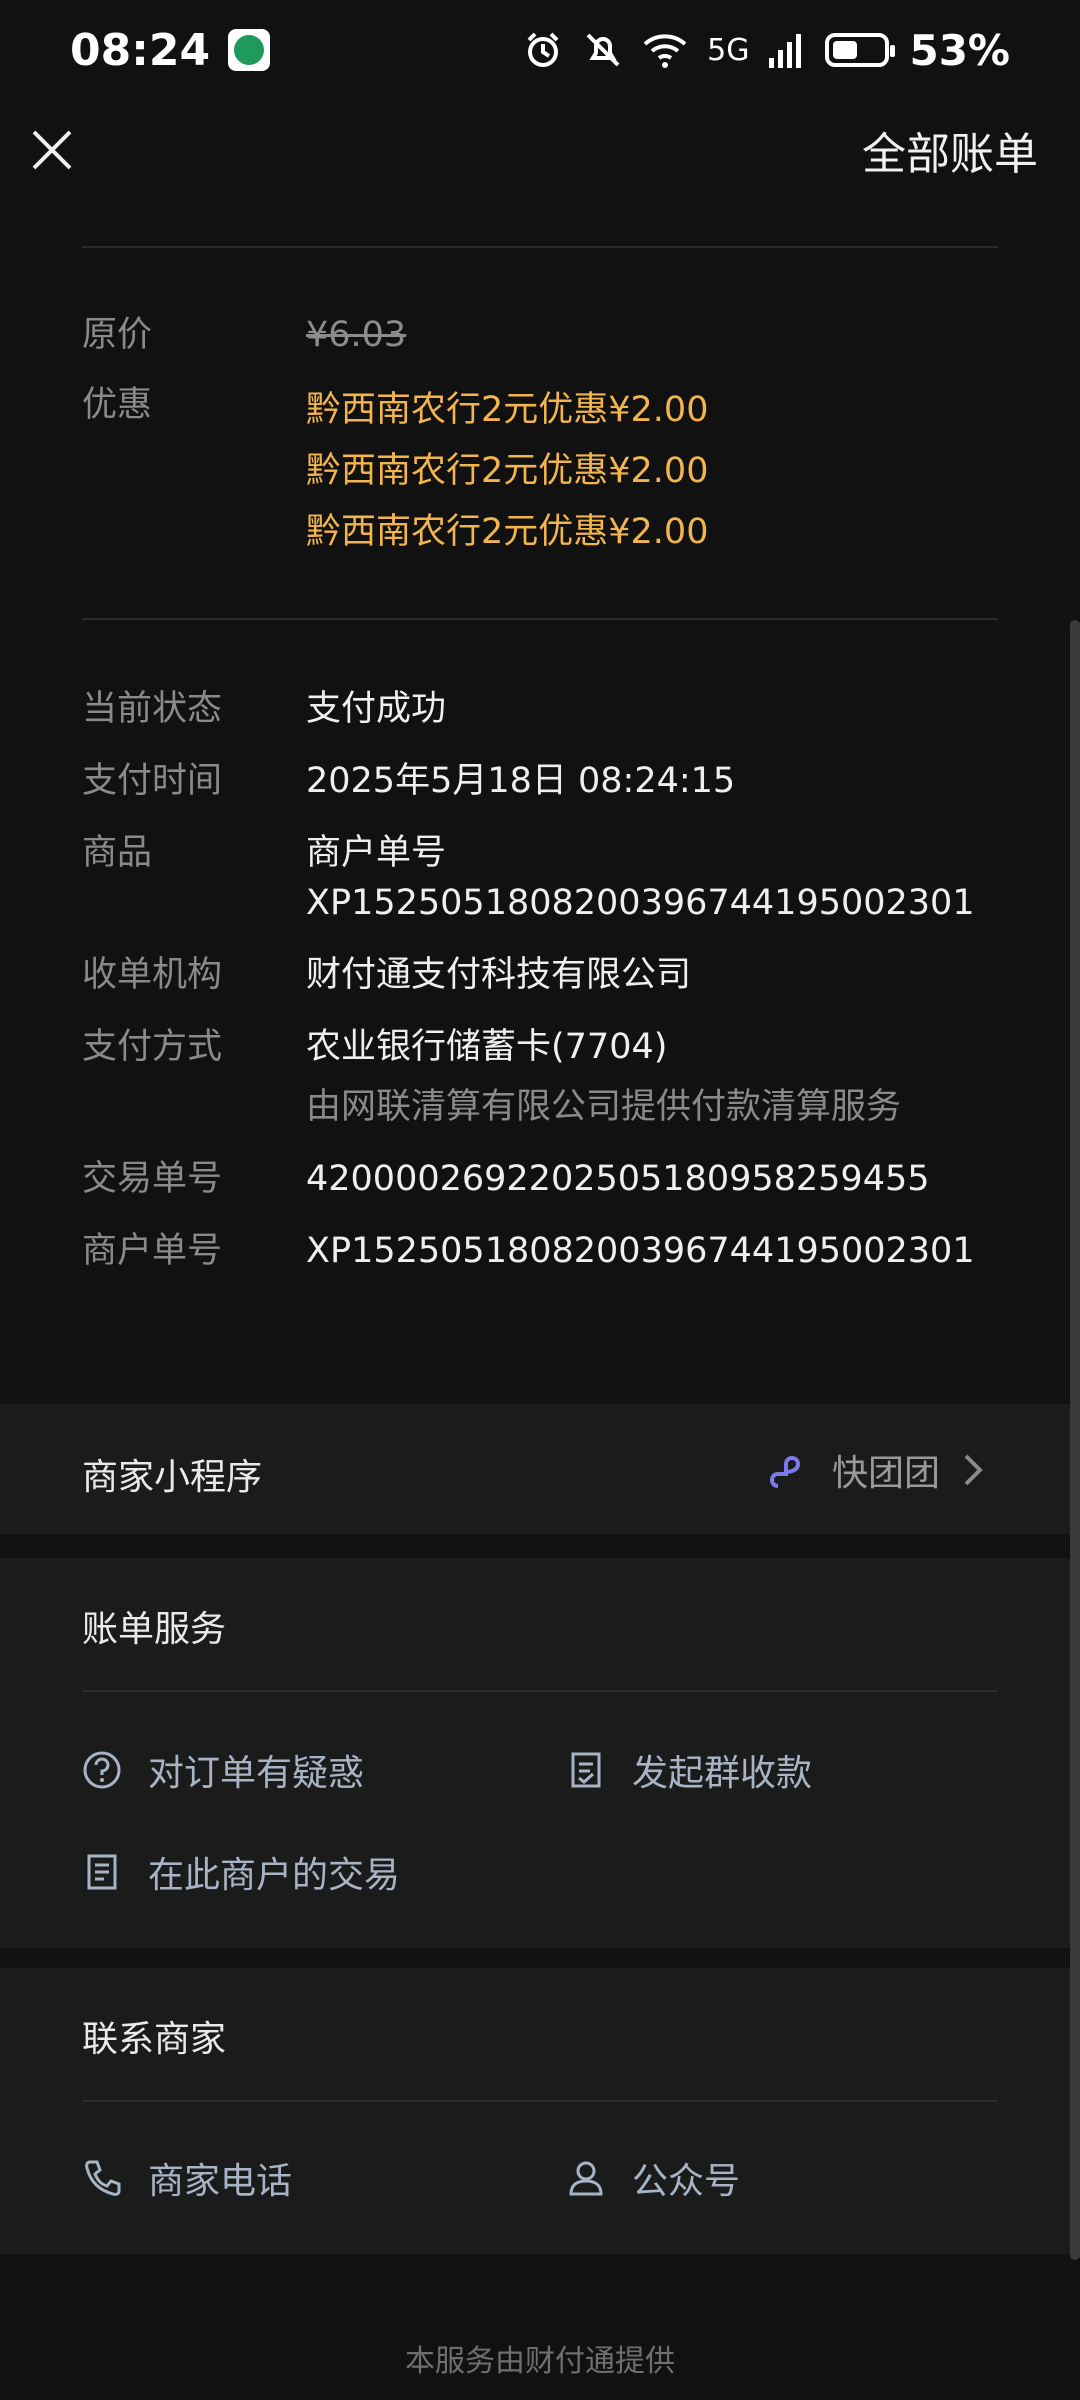 The height and width of the screenshot is (2400, 1080). I want to click on group-collect-button: 发起群收款, so click(689, 1770).